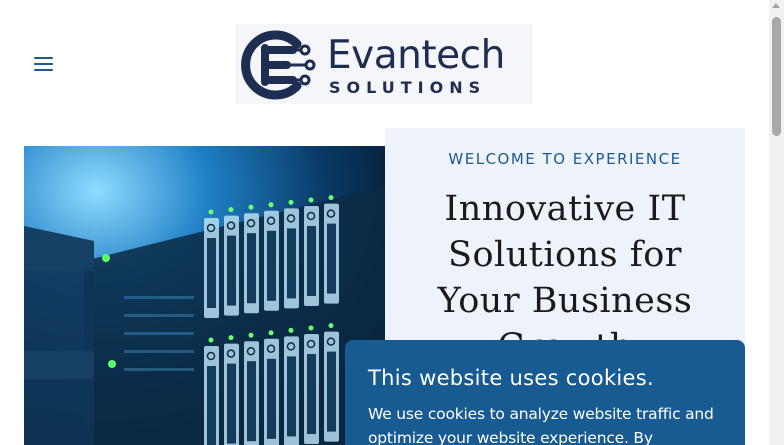 The width and height of the screenshot is (784, 445). Describe the element at coordinates (408, 87) in the screenshot. I see `logo-tagline: SOLUTIONS` at that location.